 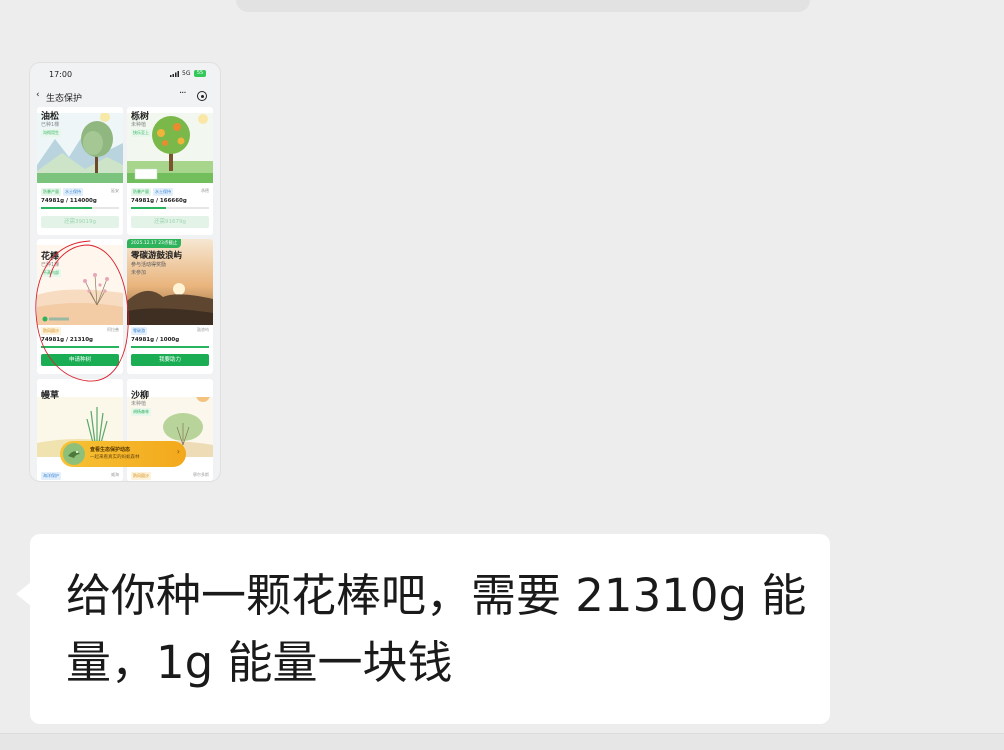 I want to click on previous-message-bubble, so click(x=523, y=6).